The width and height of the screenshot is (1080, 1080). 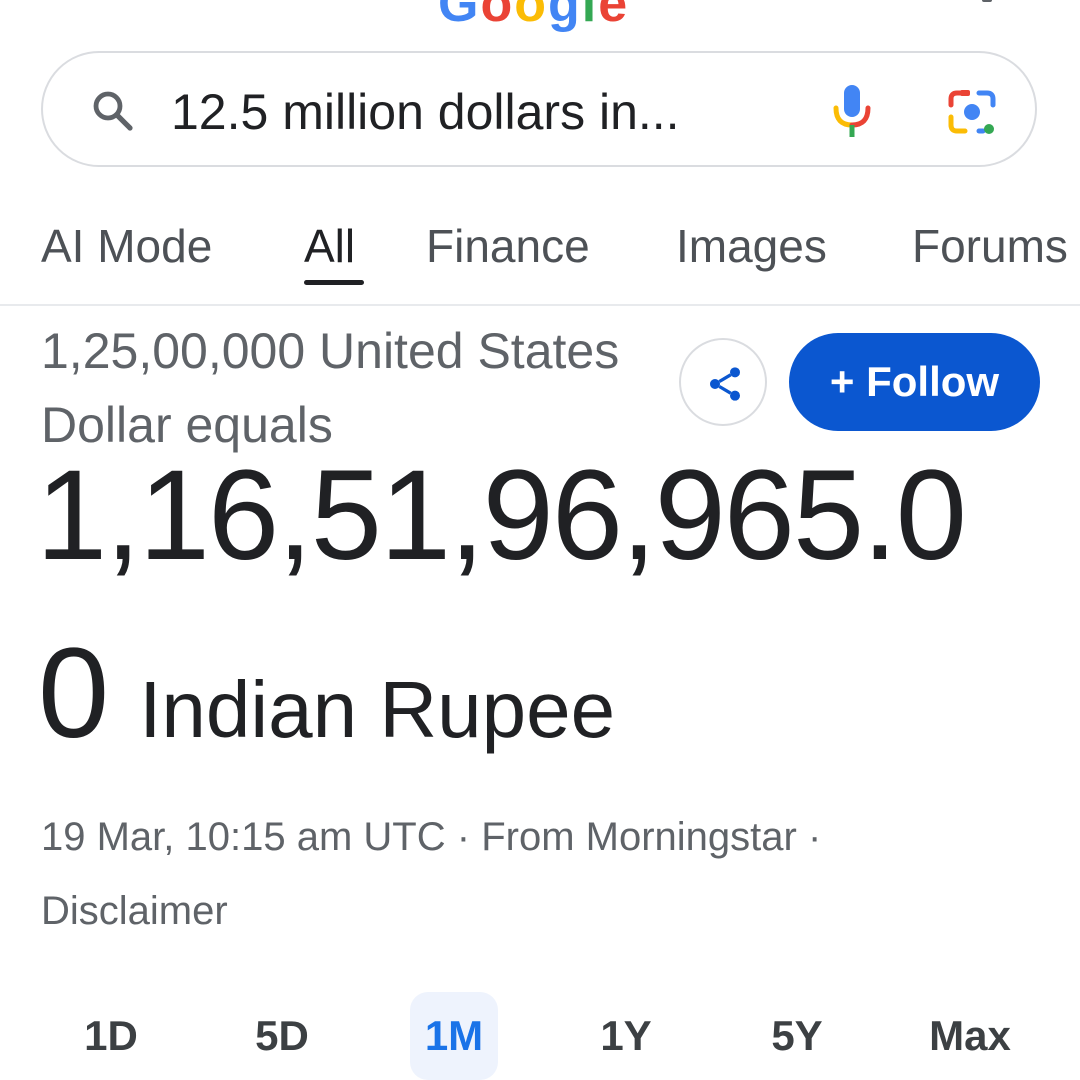 What do you see at coordinates (111, 1036) in the screenshot?
I see `range-1d: 1D` at bounding box center [111, 1036].